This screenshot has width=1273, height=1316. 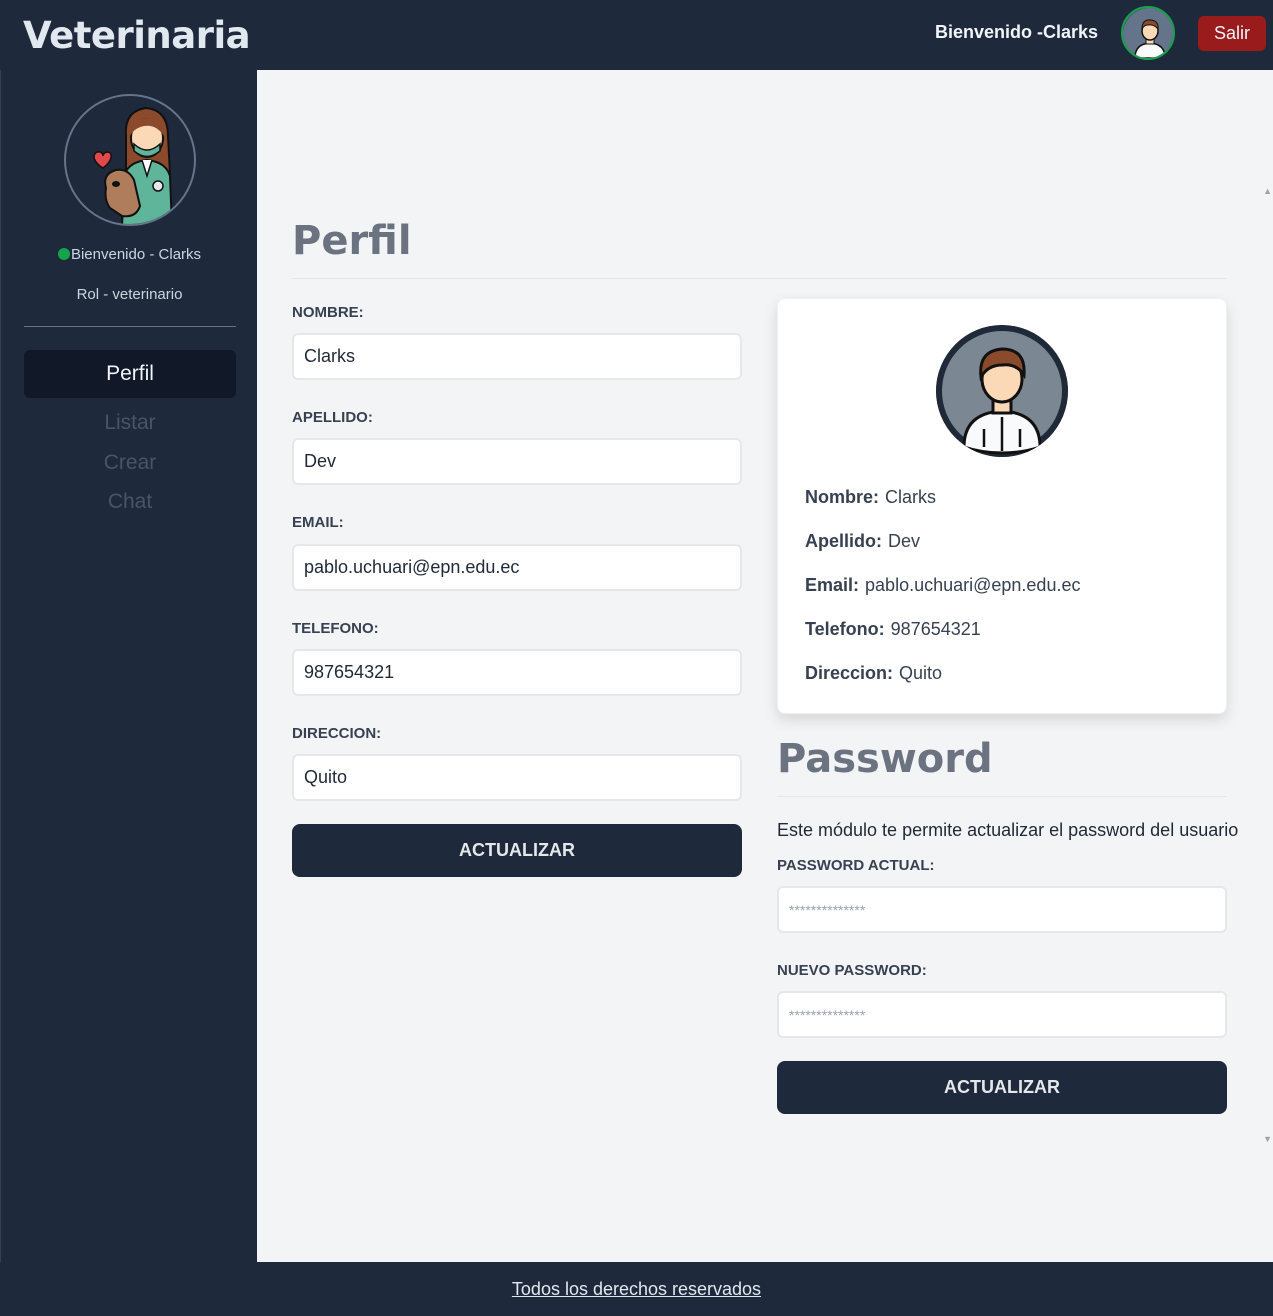 I want to click on update-password-button: ACTUALIZAR, so click(x=1002, y=1087).